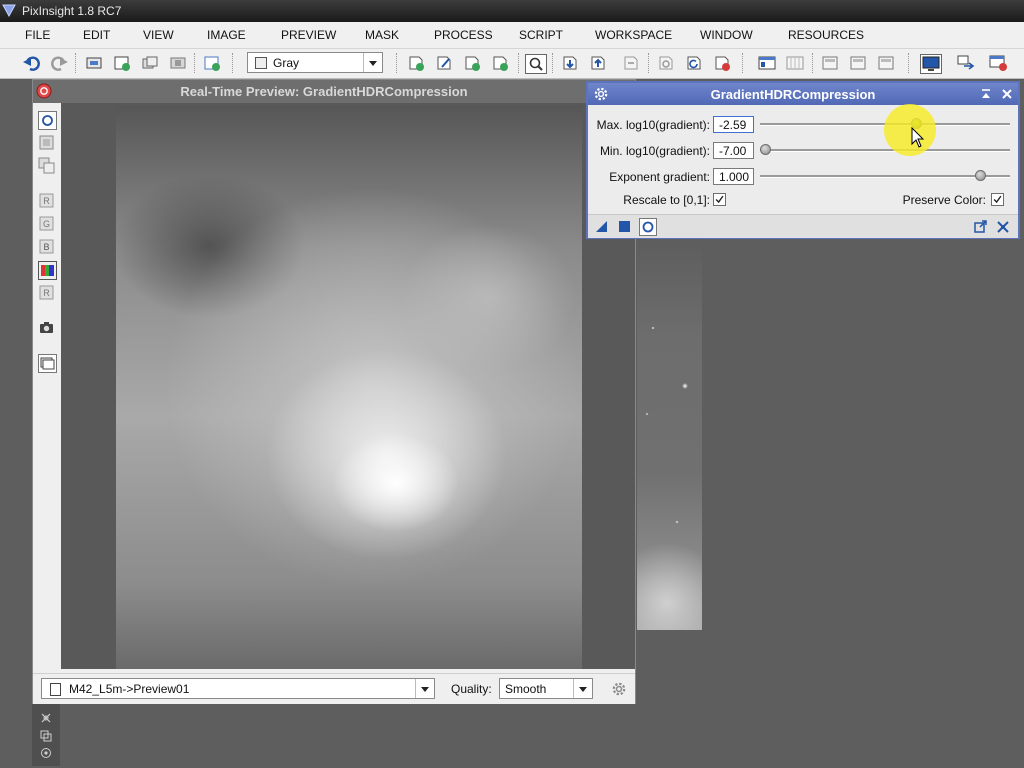 Image resolution: width=1024 pixels, height=768 pixels. I want to click on screen-monitor-icon, so click(931, 64).